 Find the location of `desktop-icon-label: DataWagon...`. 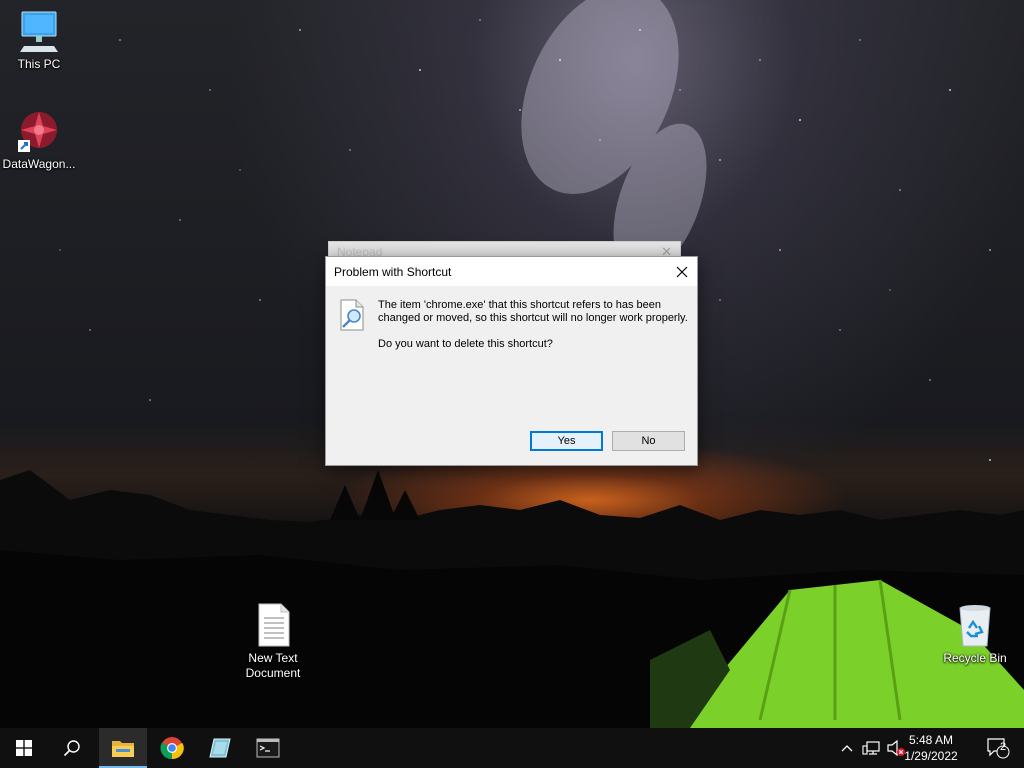

desktop-icon-label: DataWagon... is located at coordinates (39, 164).